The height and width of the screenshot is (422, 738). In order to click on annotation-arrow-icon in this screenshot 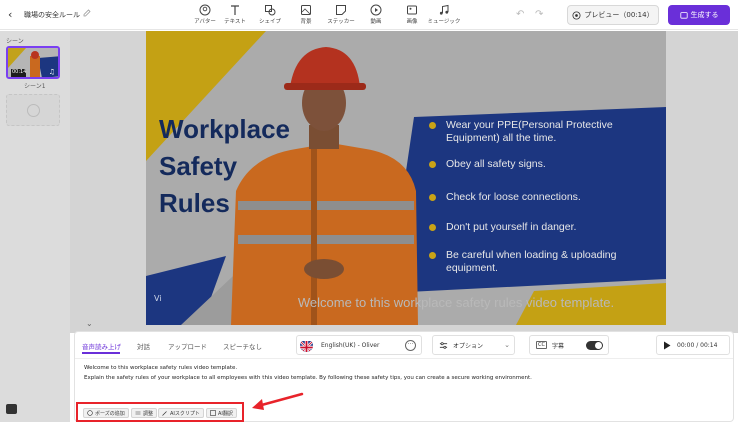, I will do `click(278, 401)`.